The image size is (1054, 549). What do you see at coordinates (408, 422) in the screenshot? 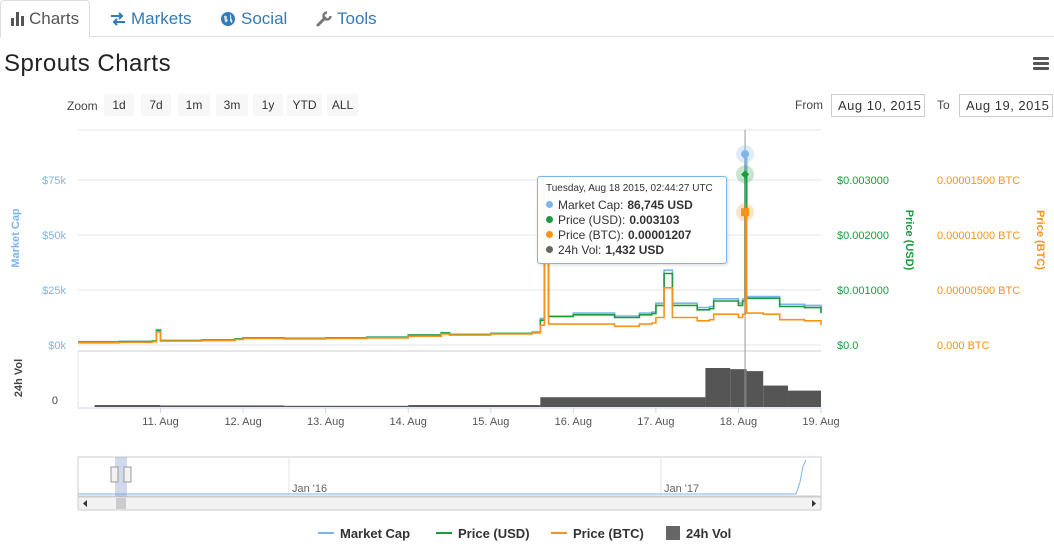
I see `x-tick-label: 14. Aug` at bounding box center [408, 422].